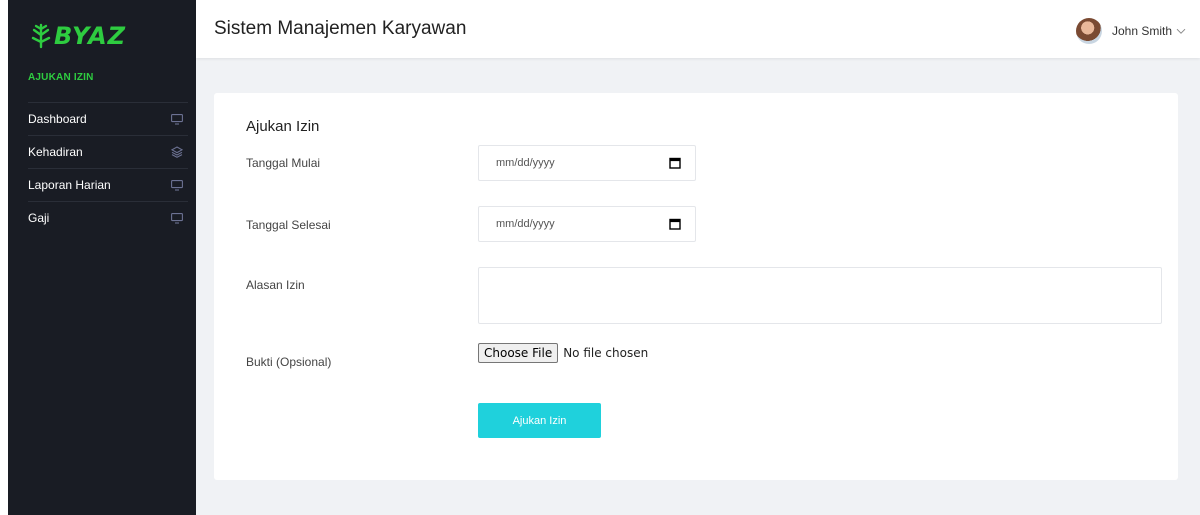  What do you see at coordinates (525, 163) in the screenshot?
I see `start-date-placeholder: mm/dd/yyyy` at bounding box center [525, 163].